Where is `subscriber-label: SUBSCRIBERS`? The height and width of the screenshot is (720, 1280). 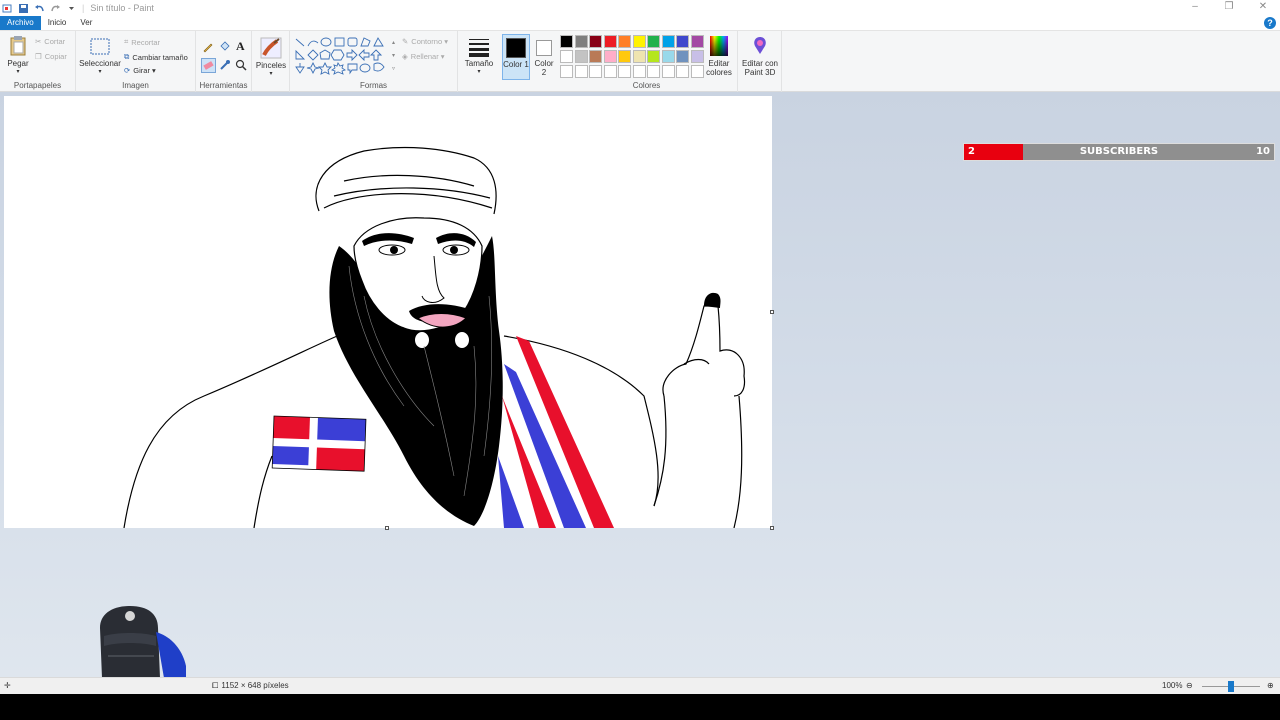
subscriber-label: SUBSCRIBERS is located at coordinates (1119, 151).